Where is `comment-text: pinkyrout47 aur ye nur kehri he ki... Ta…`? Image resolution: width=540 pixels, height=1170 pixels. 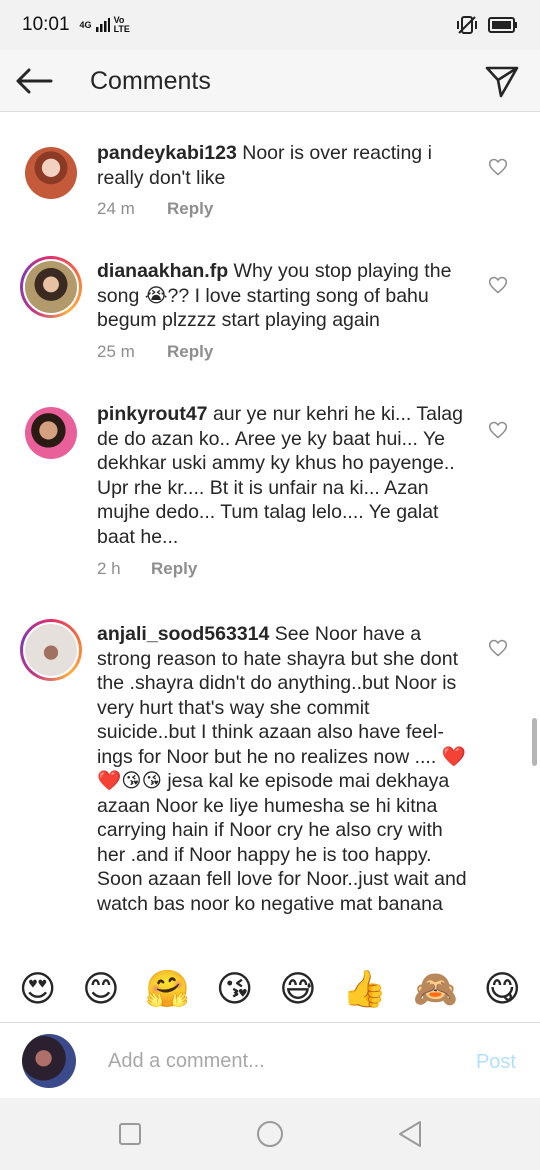 comment-text: pinkyrout47 aur ye nur kehri he ki... Ta… is located at coordinates (284, 475).